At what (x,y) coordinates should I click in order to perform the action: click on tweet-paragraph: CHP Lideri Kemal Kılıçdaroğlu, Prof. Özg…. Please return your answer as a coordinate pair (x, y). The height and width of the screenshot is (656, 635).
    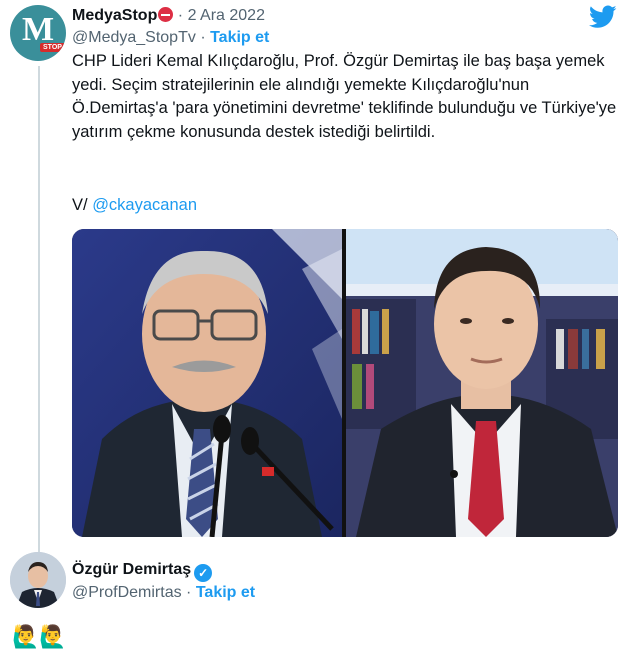
    Looking at the image, I should click on (344, 96).